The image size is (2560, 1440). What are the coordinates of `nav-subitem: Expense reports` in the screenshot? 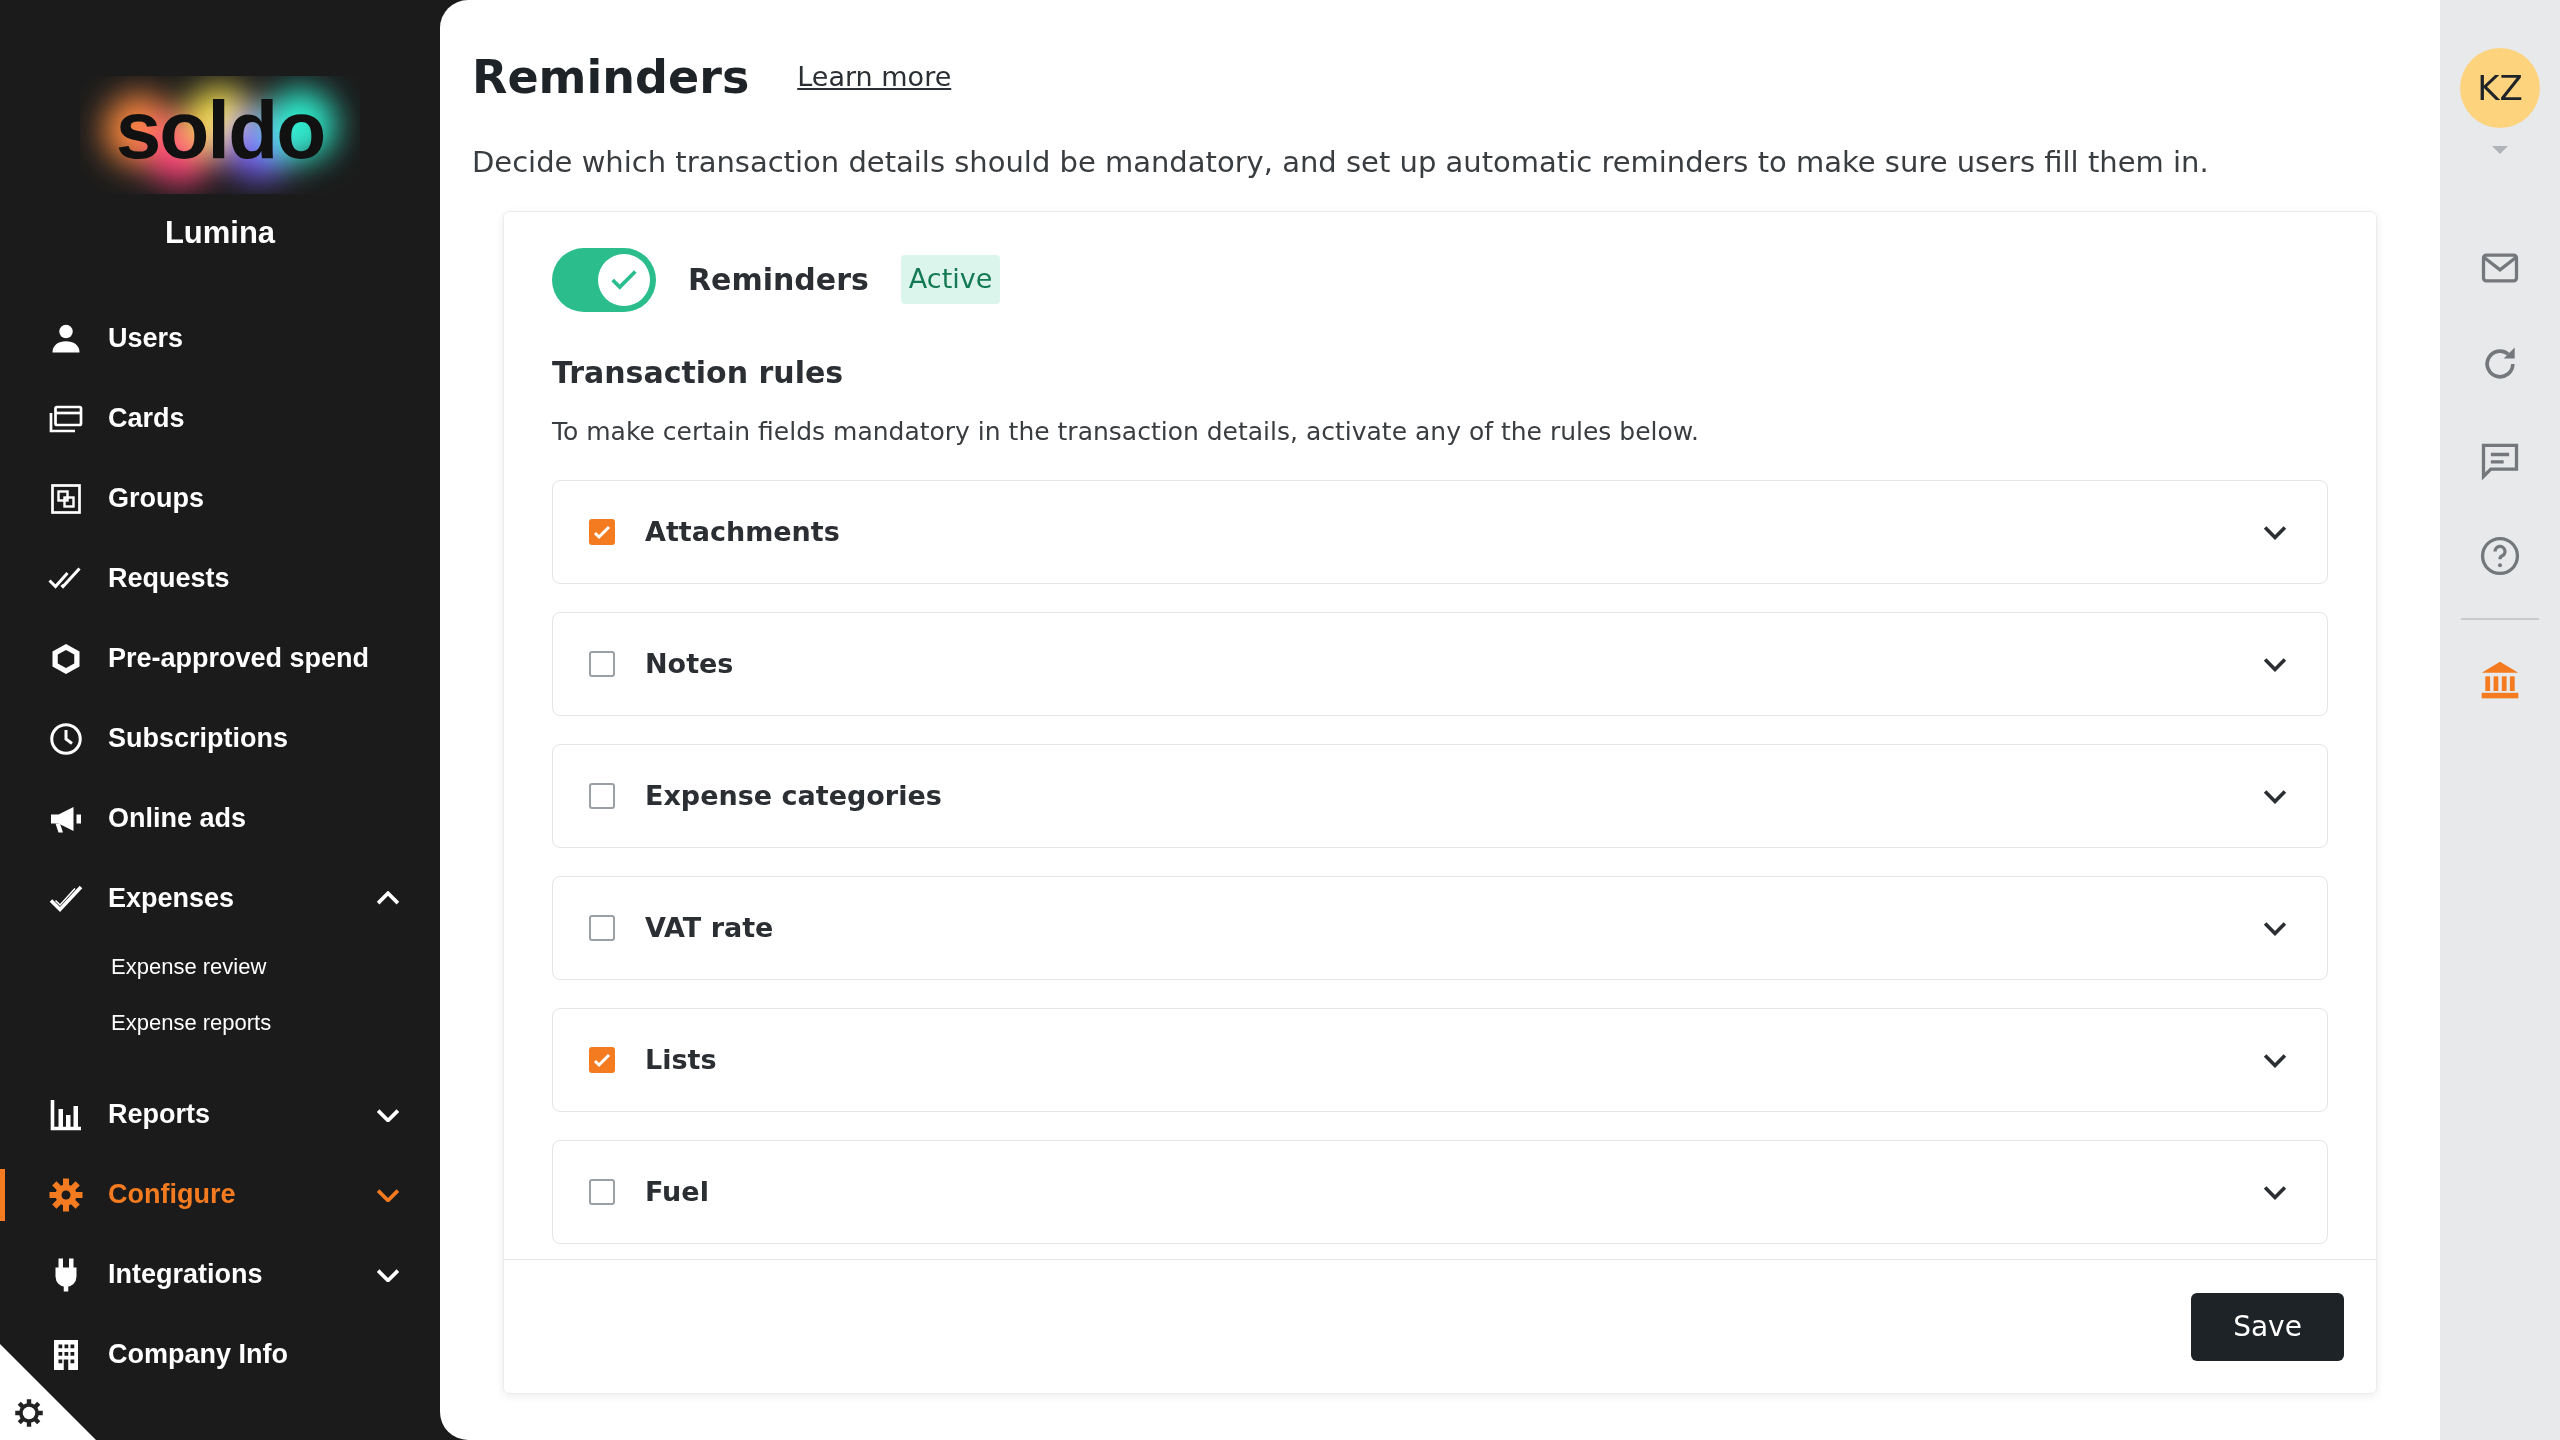 It's located at (220, 1022).